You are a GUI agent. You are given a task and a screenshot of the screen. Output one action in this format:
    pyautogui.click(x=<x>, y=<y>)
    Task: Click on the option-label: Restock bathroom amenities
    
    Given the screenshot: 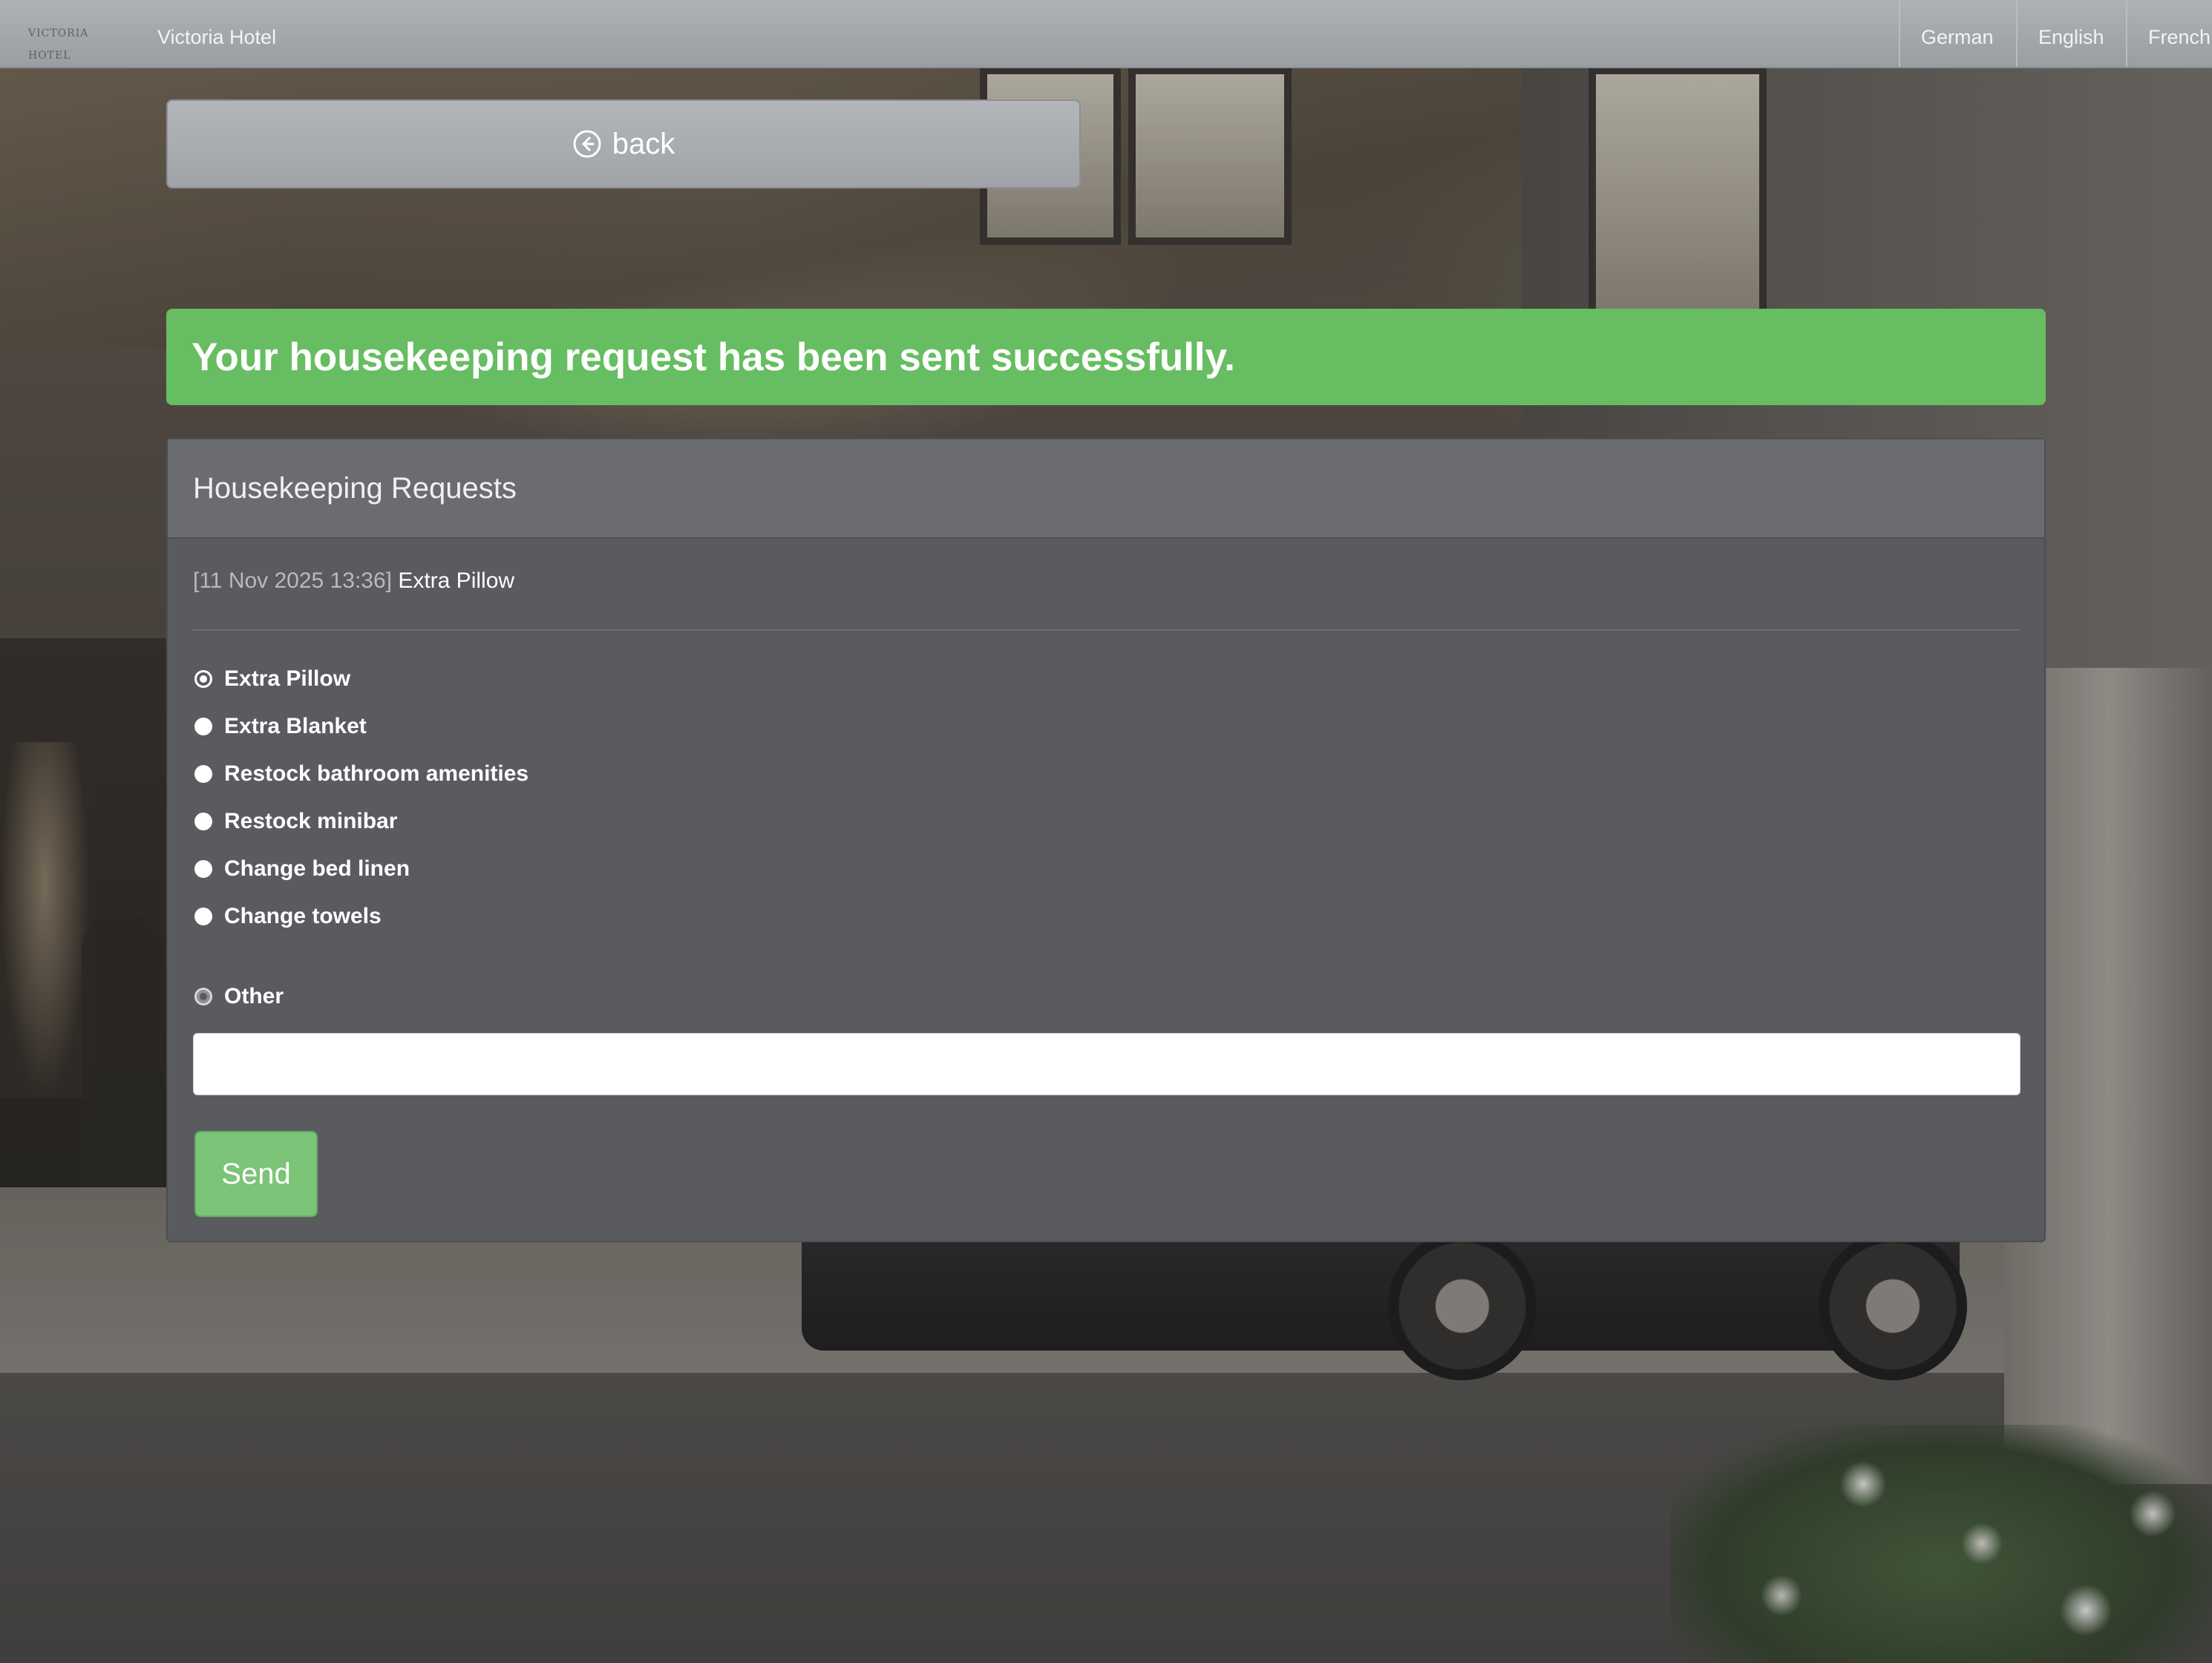 What is the action you would take?
    pyautogui.click(x=376, y=773)
    